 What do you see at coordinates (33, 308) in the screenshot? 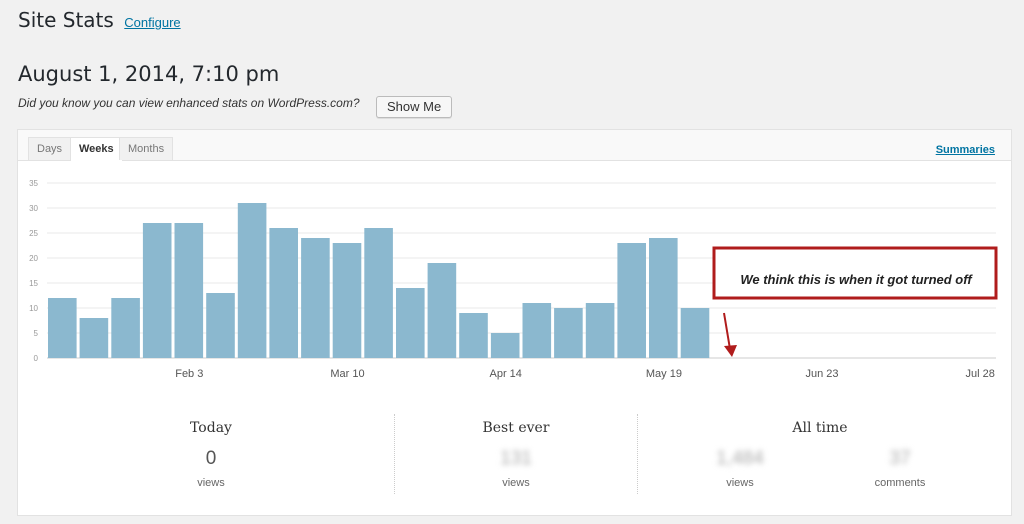
I see `y-tick-label: 10` at bounding box center [33, 308].